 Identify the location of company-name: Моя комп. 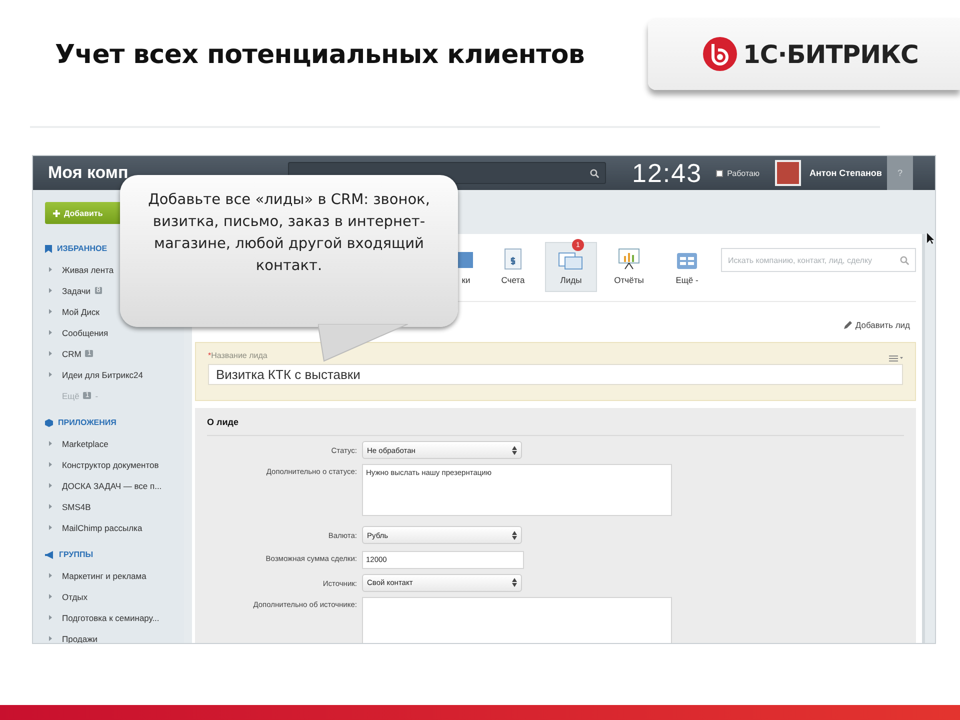
(89, 173).